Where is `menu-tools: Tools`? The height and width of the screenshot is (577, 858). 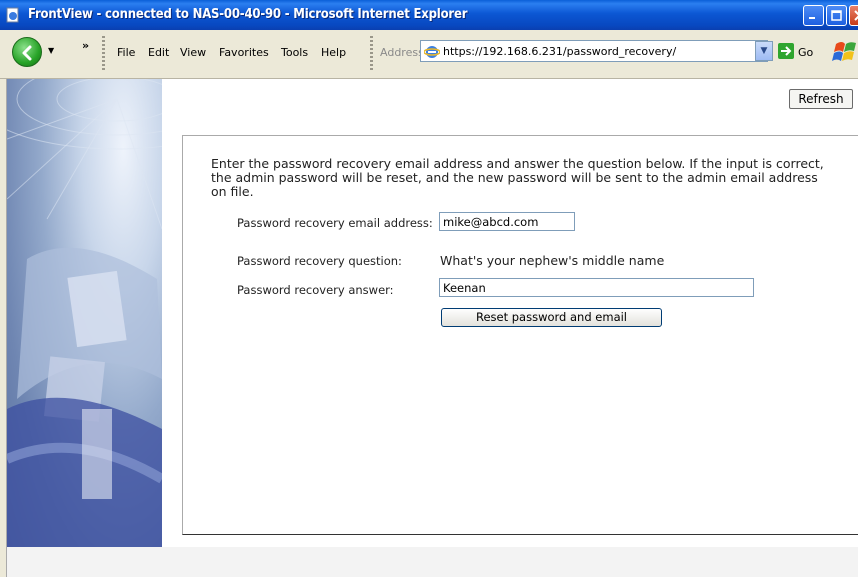 menu-tools: Tools is located at coordinates (294, 52).